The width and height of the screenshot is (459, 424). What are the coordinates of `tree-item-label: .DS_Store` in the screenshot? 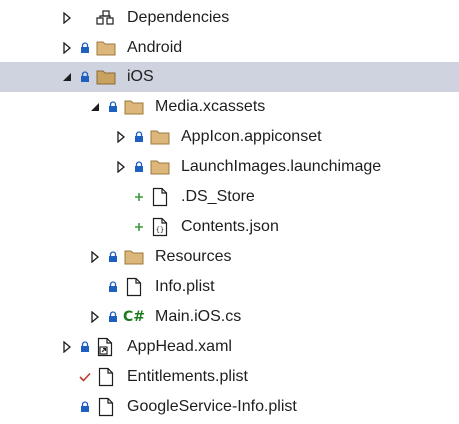 It's located at (218, 196).